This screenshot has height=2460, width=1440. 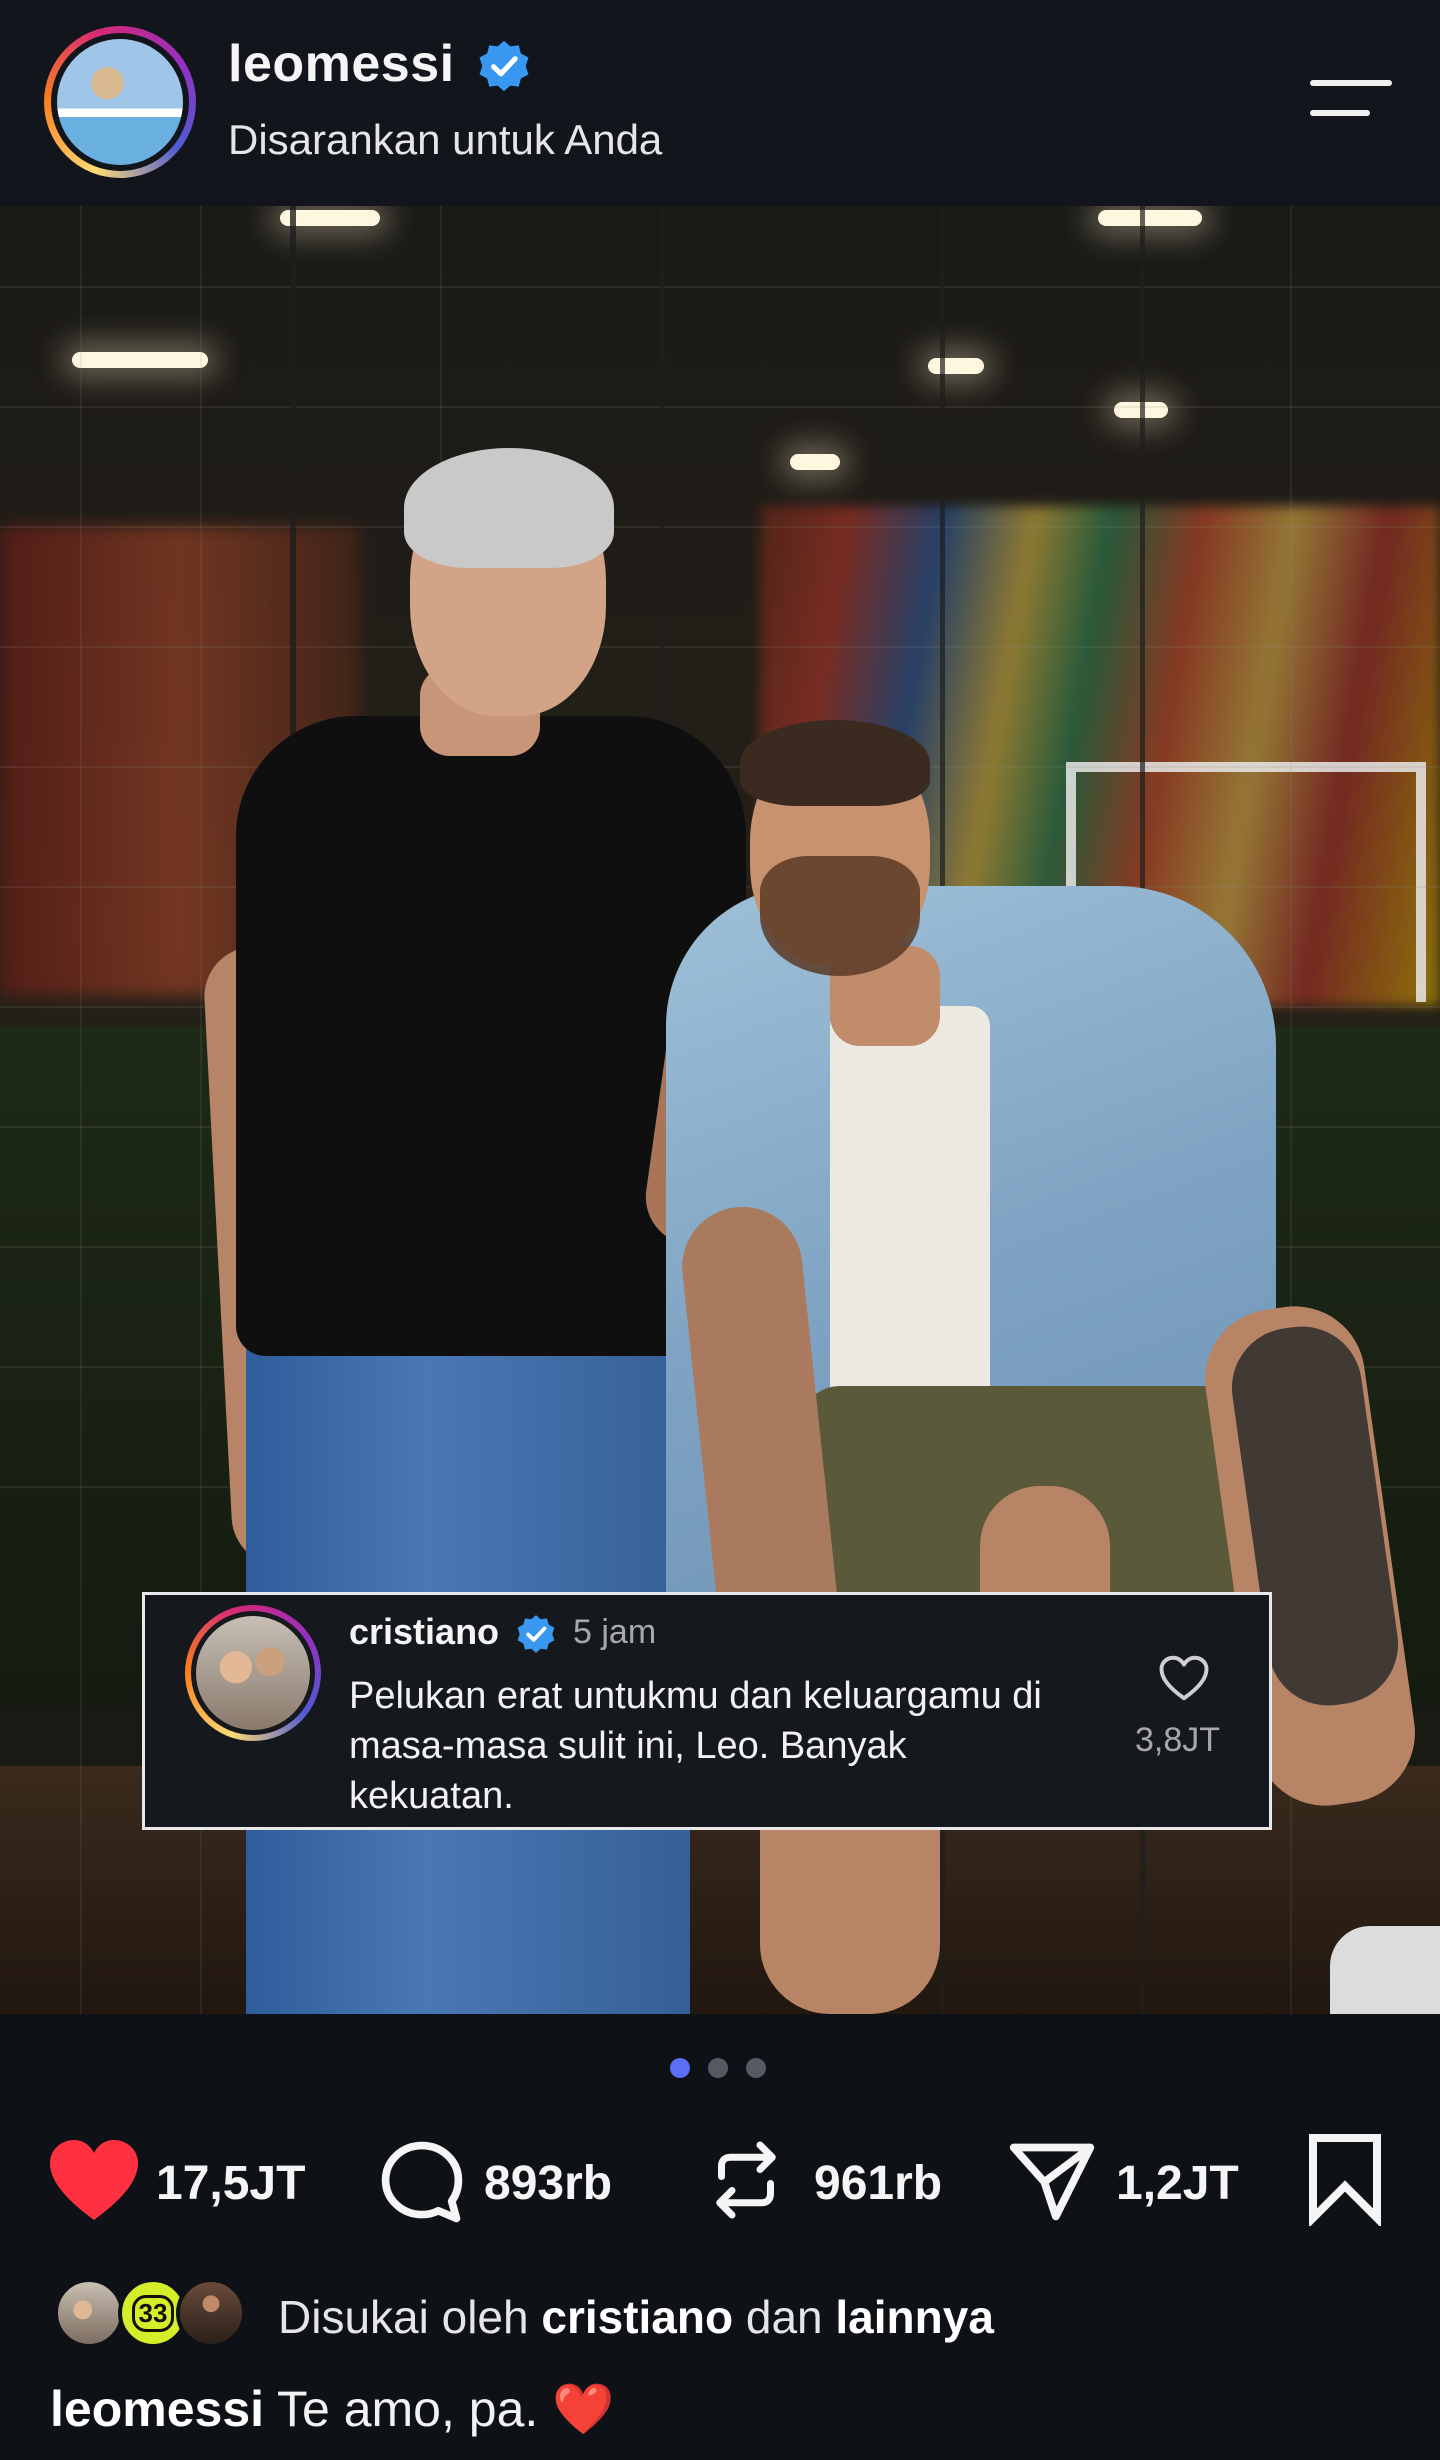 I want to click on caption-text: Te amo, pa., so click(x=408, y=2409).